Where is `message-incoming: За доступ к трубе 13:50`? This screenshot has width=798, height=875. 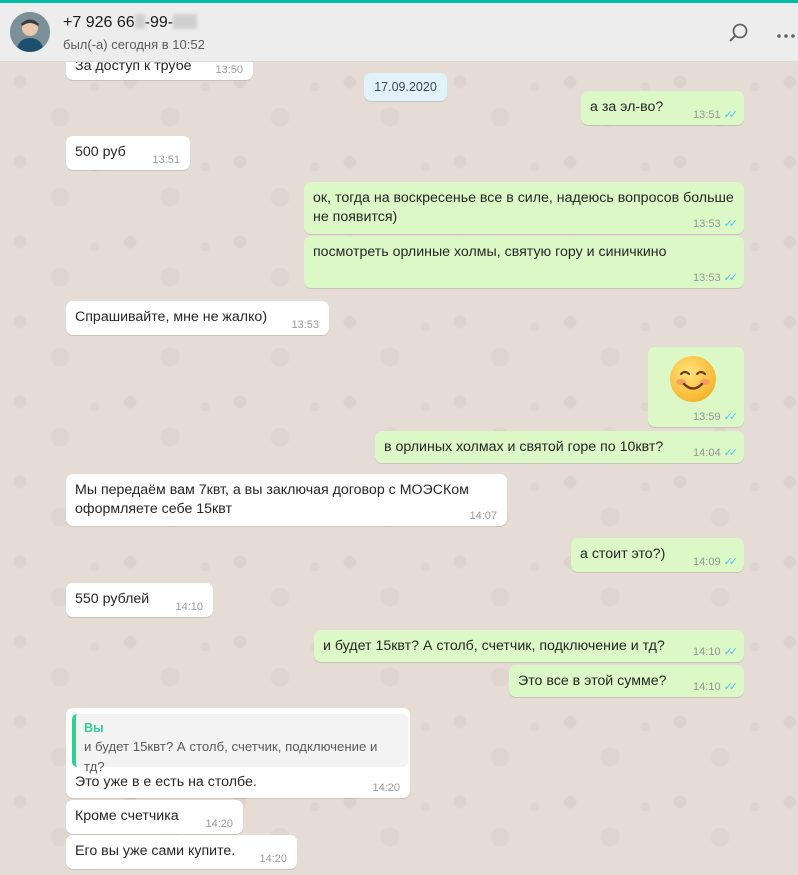
message-incoming: За доступ к трубе 13:50 is located at coordinates (159, 71).